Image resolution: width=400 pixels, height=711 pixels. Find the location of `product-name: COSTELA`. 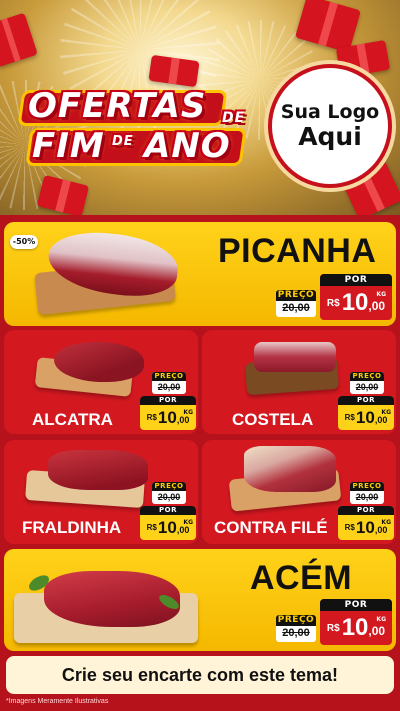

product-name: COSTELA is located at coordinates (273, 419).